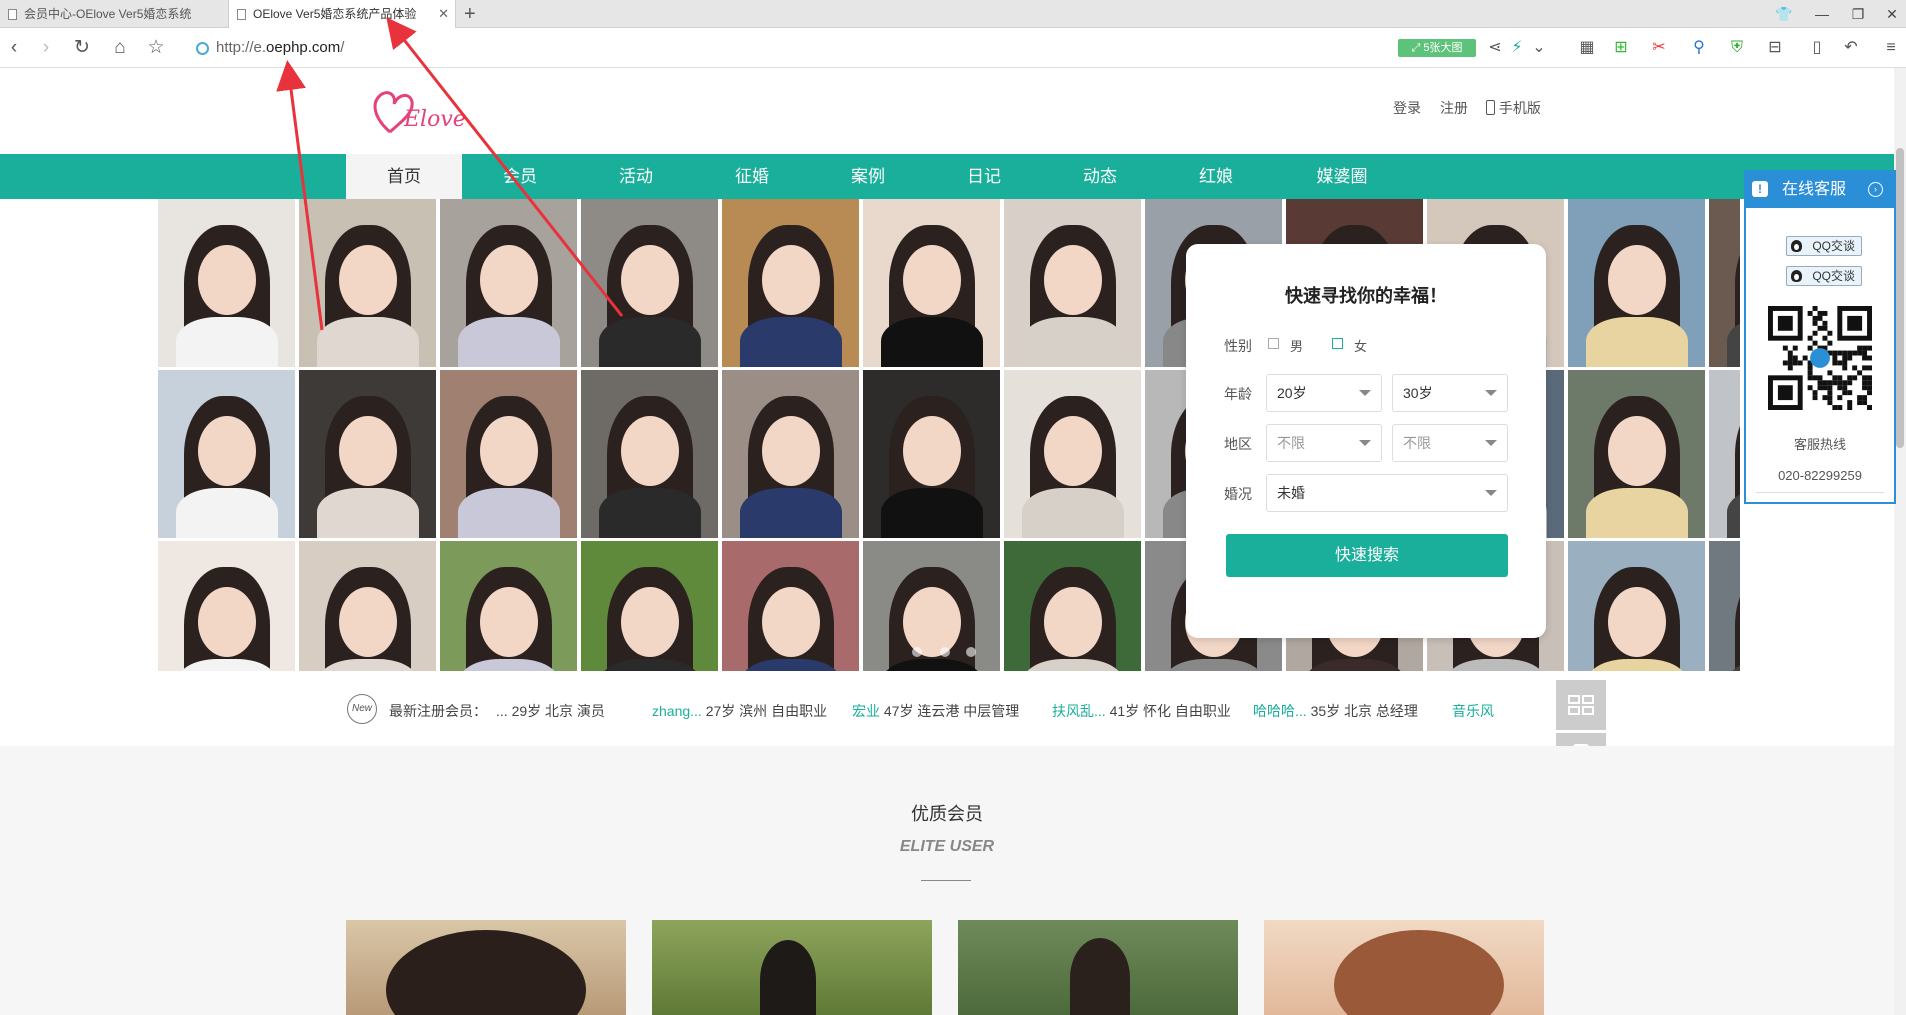 This screenshot has height=1015, width=1906. Describe the element at coordinates (1337, 343) in the screenshot. I see `female-checkbox` at that location.